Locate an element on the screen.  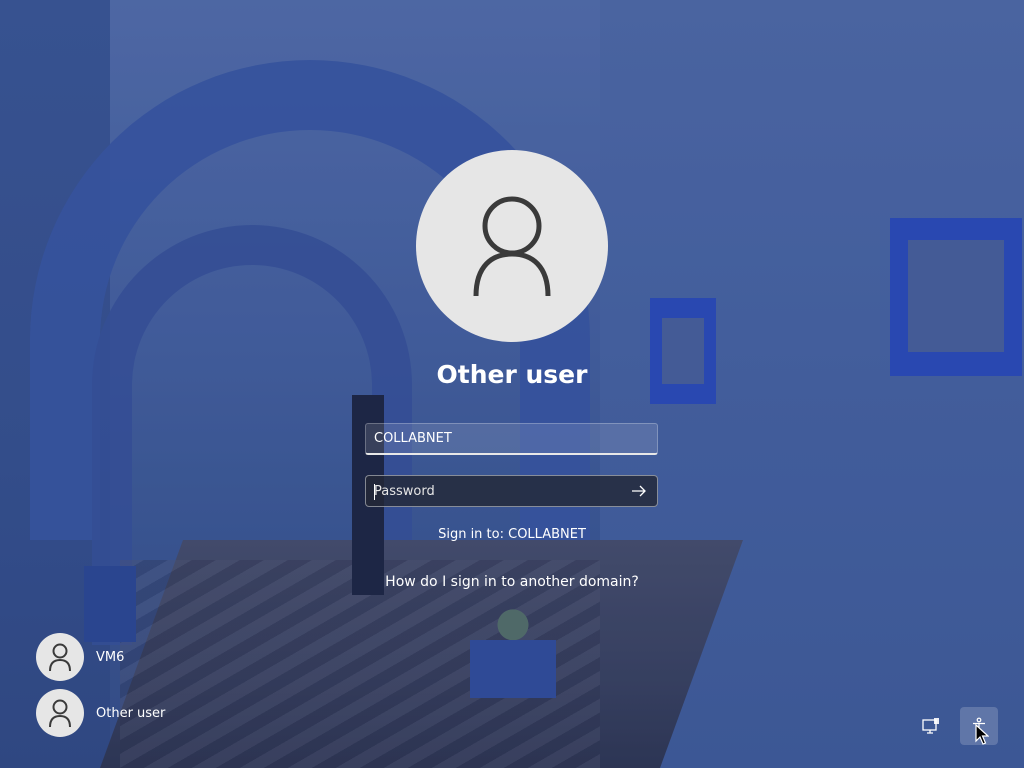
network-button is located at coordinates (931, 726).